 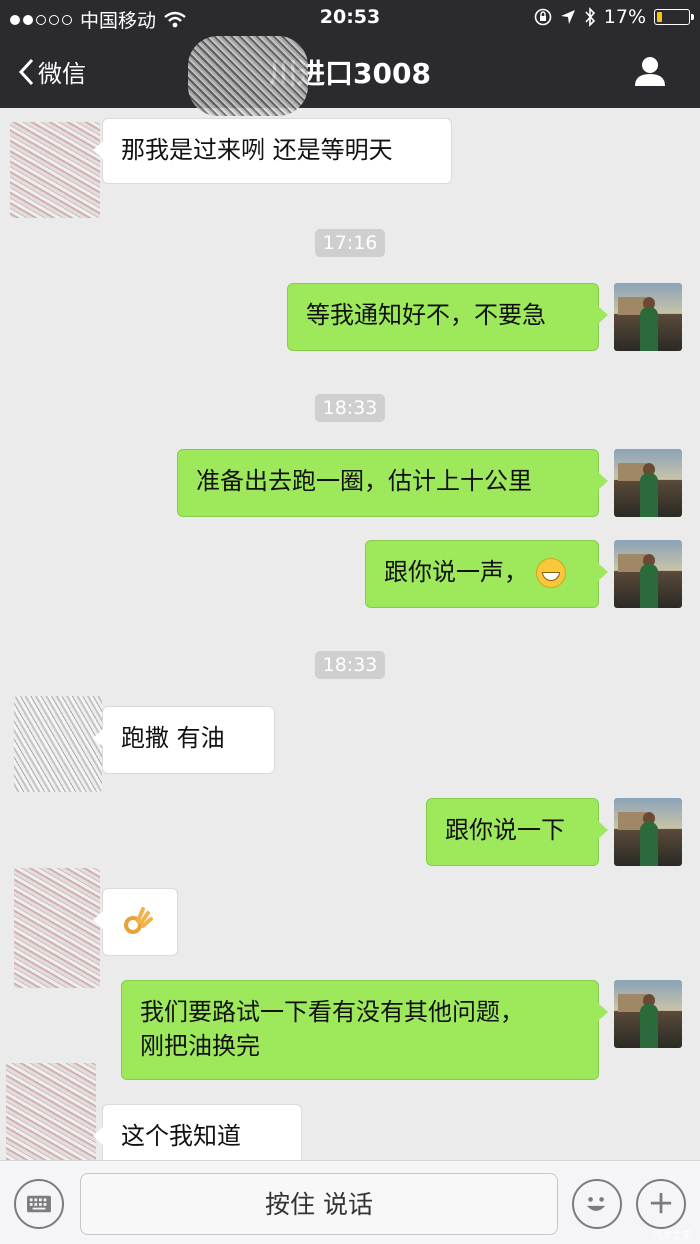 What do you see at coordinates (456, 572) in the screenshot?
I see `message-text: 跟你说一声，` at bounding box center [456, 572].